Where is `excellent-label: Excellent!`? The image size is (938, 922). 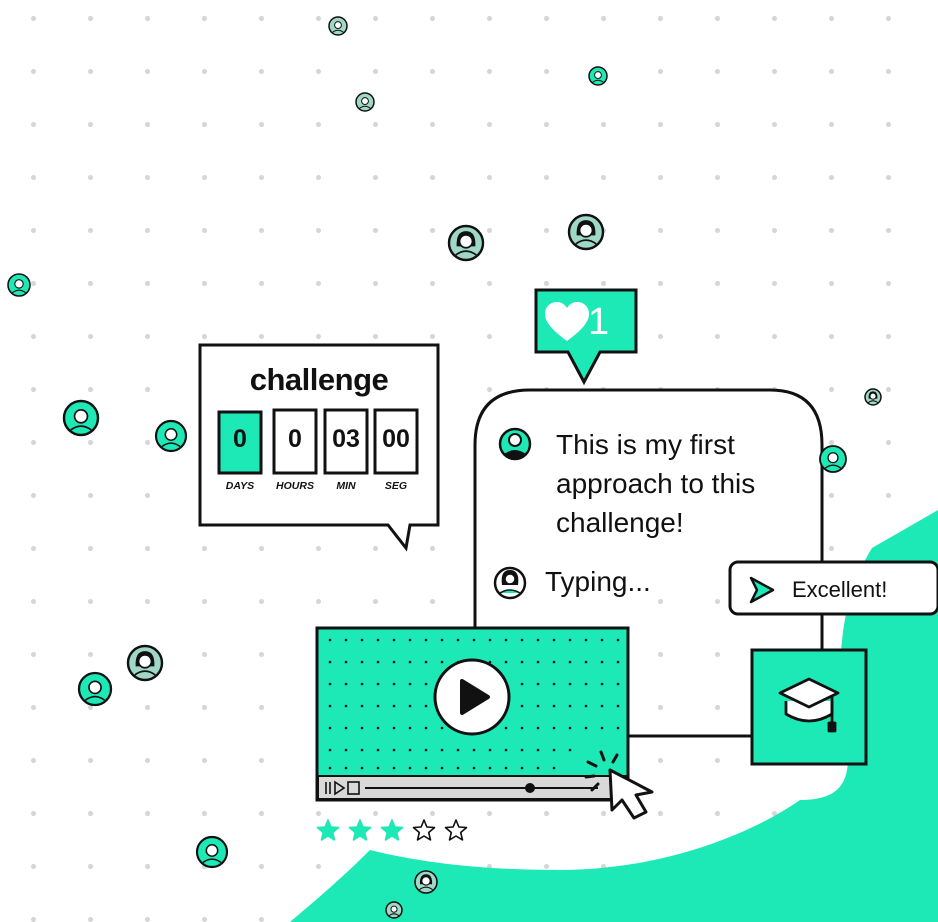 excellent-label: Excellent! is located at coordinates (839, 590).